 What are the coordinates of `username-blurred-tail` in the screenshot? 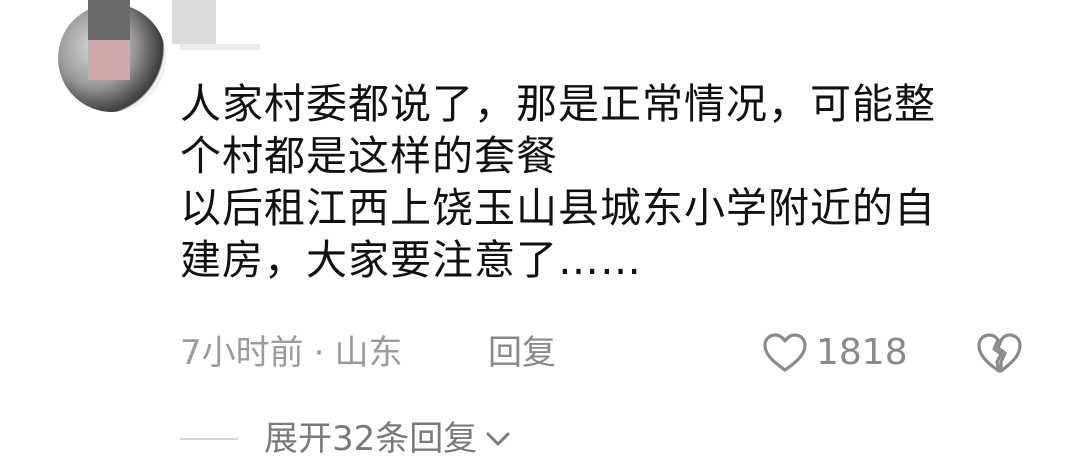 It's located at (220, 47).